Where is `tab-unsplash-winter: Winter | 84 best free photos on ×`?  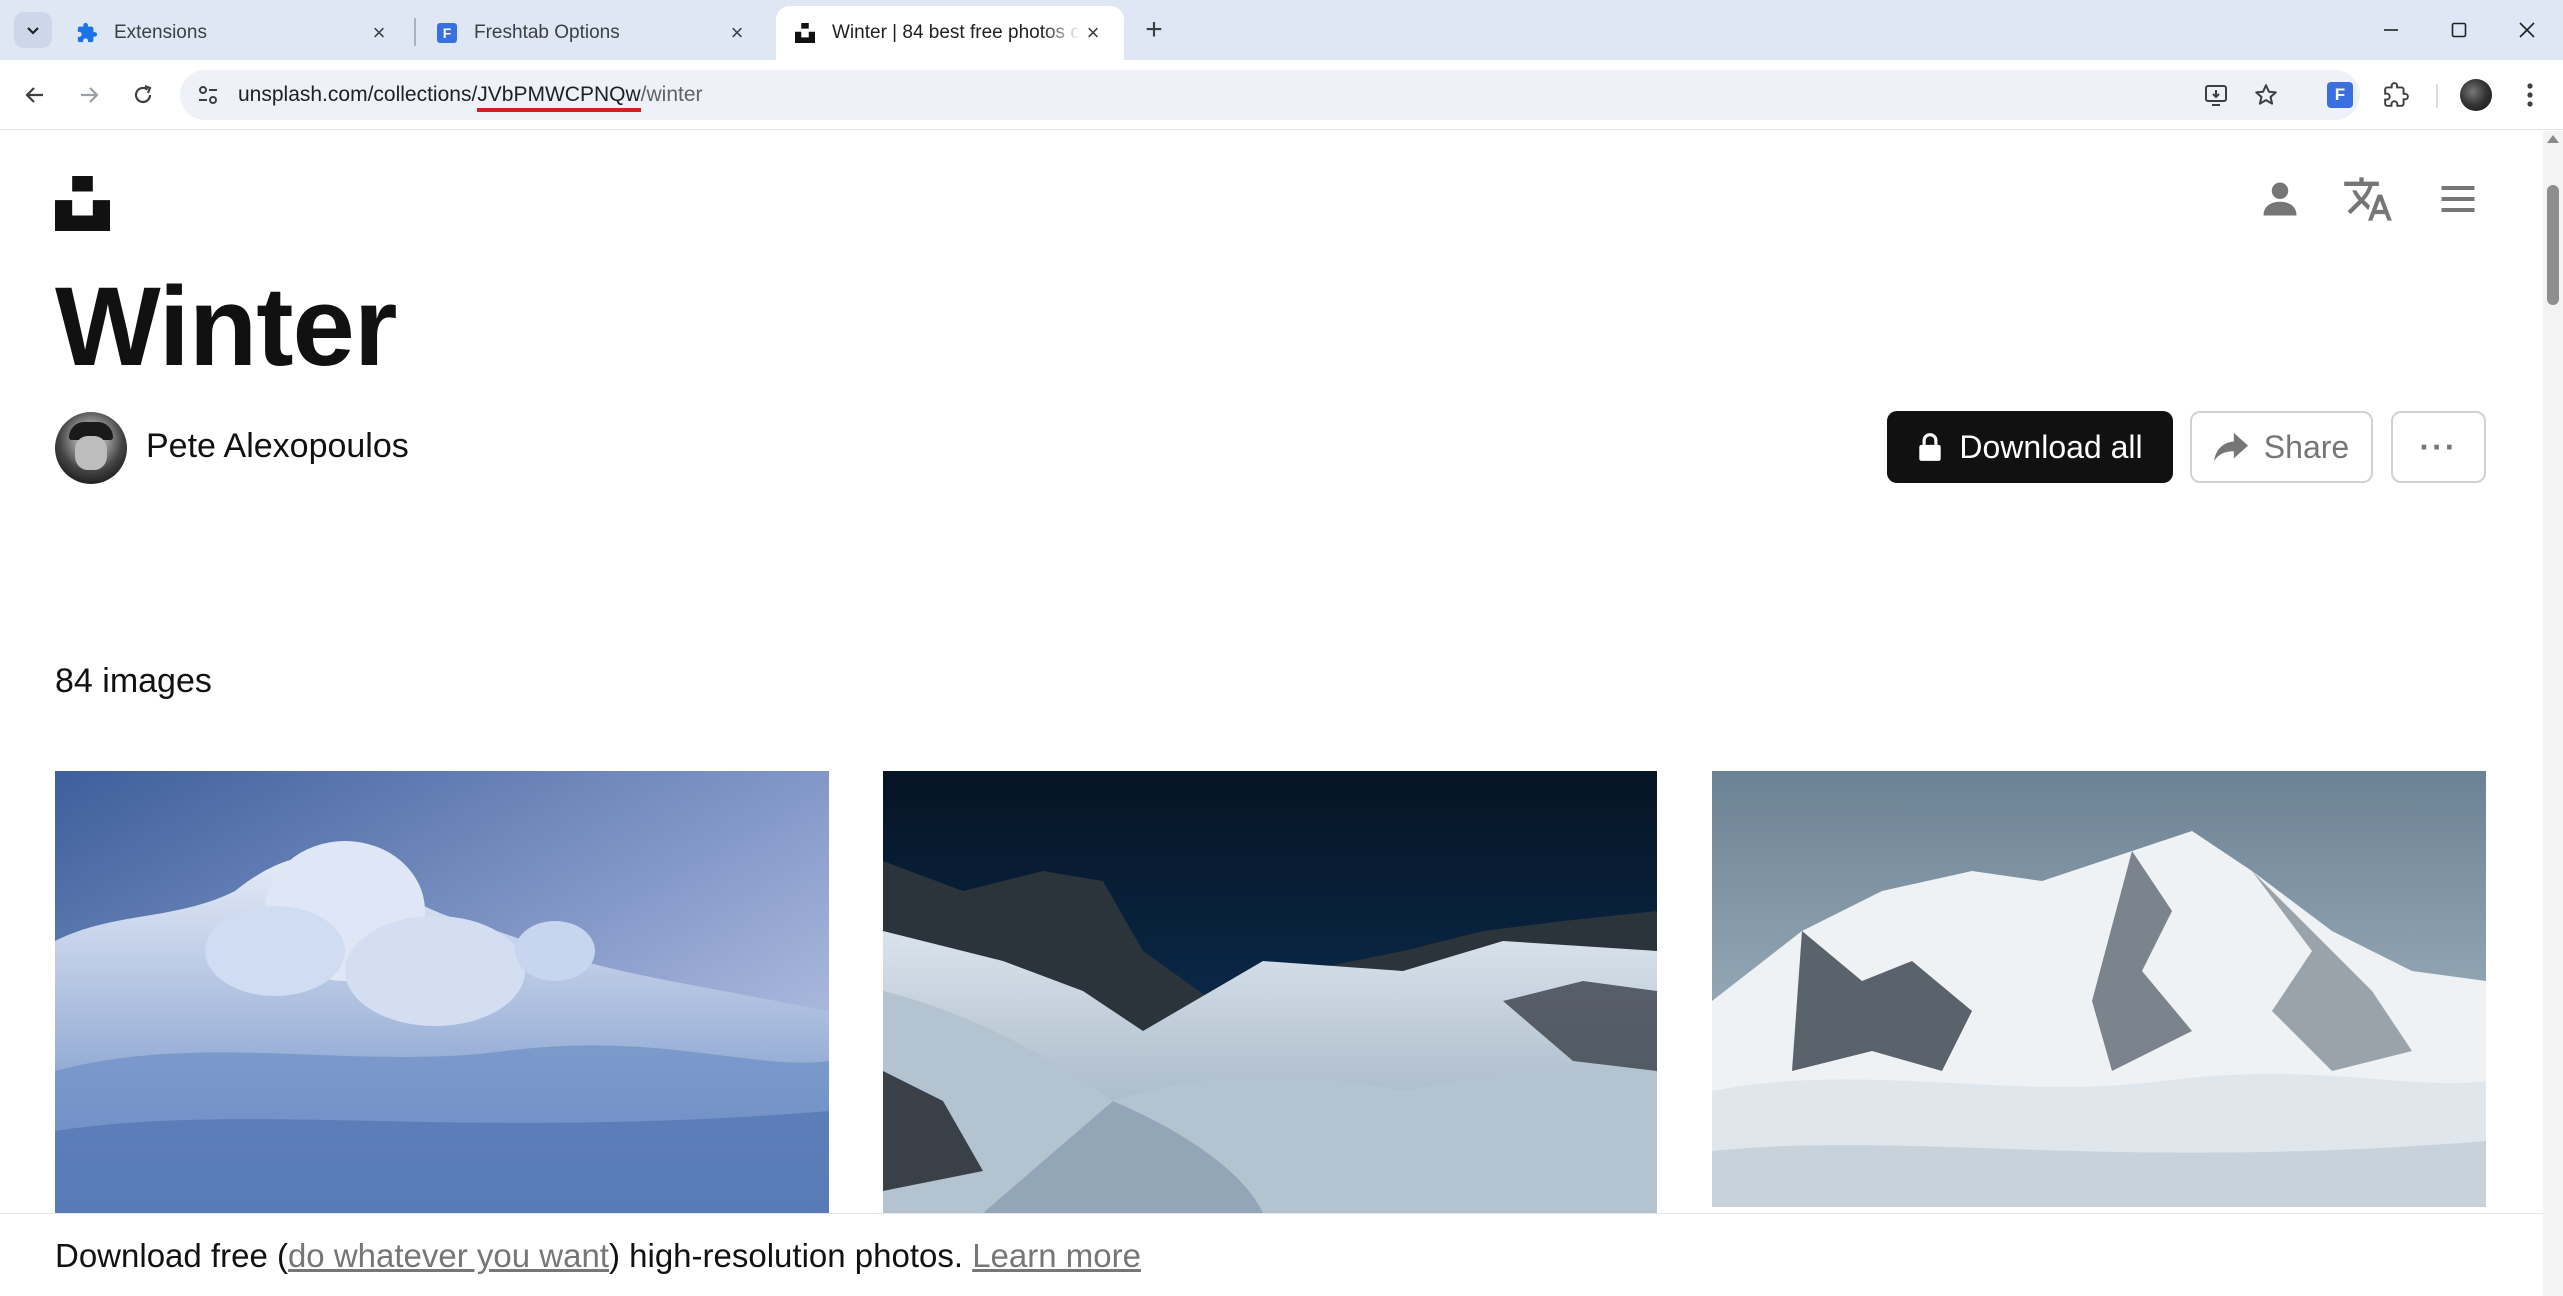 tab-unsplash-winter: Winter | 84 best free photos on × is located at coordinates (950, 33).